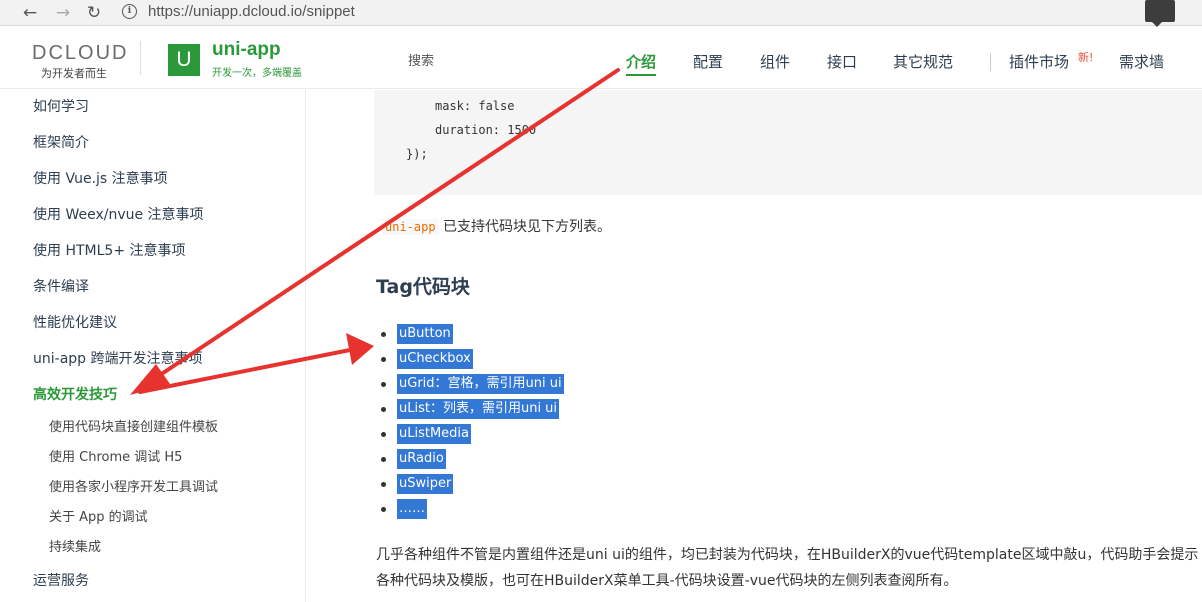 The image size is (1202, 602). Describe the element at coordinates (80, 53) in the screenshot. I see `dcloud-logo-text: DCLOUD` at that location.